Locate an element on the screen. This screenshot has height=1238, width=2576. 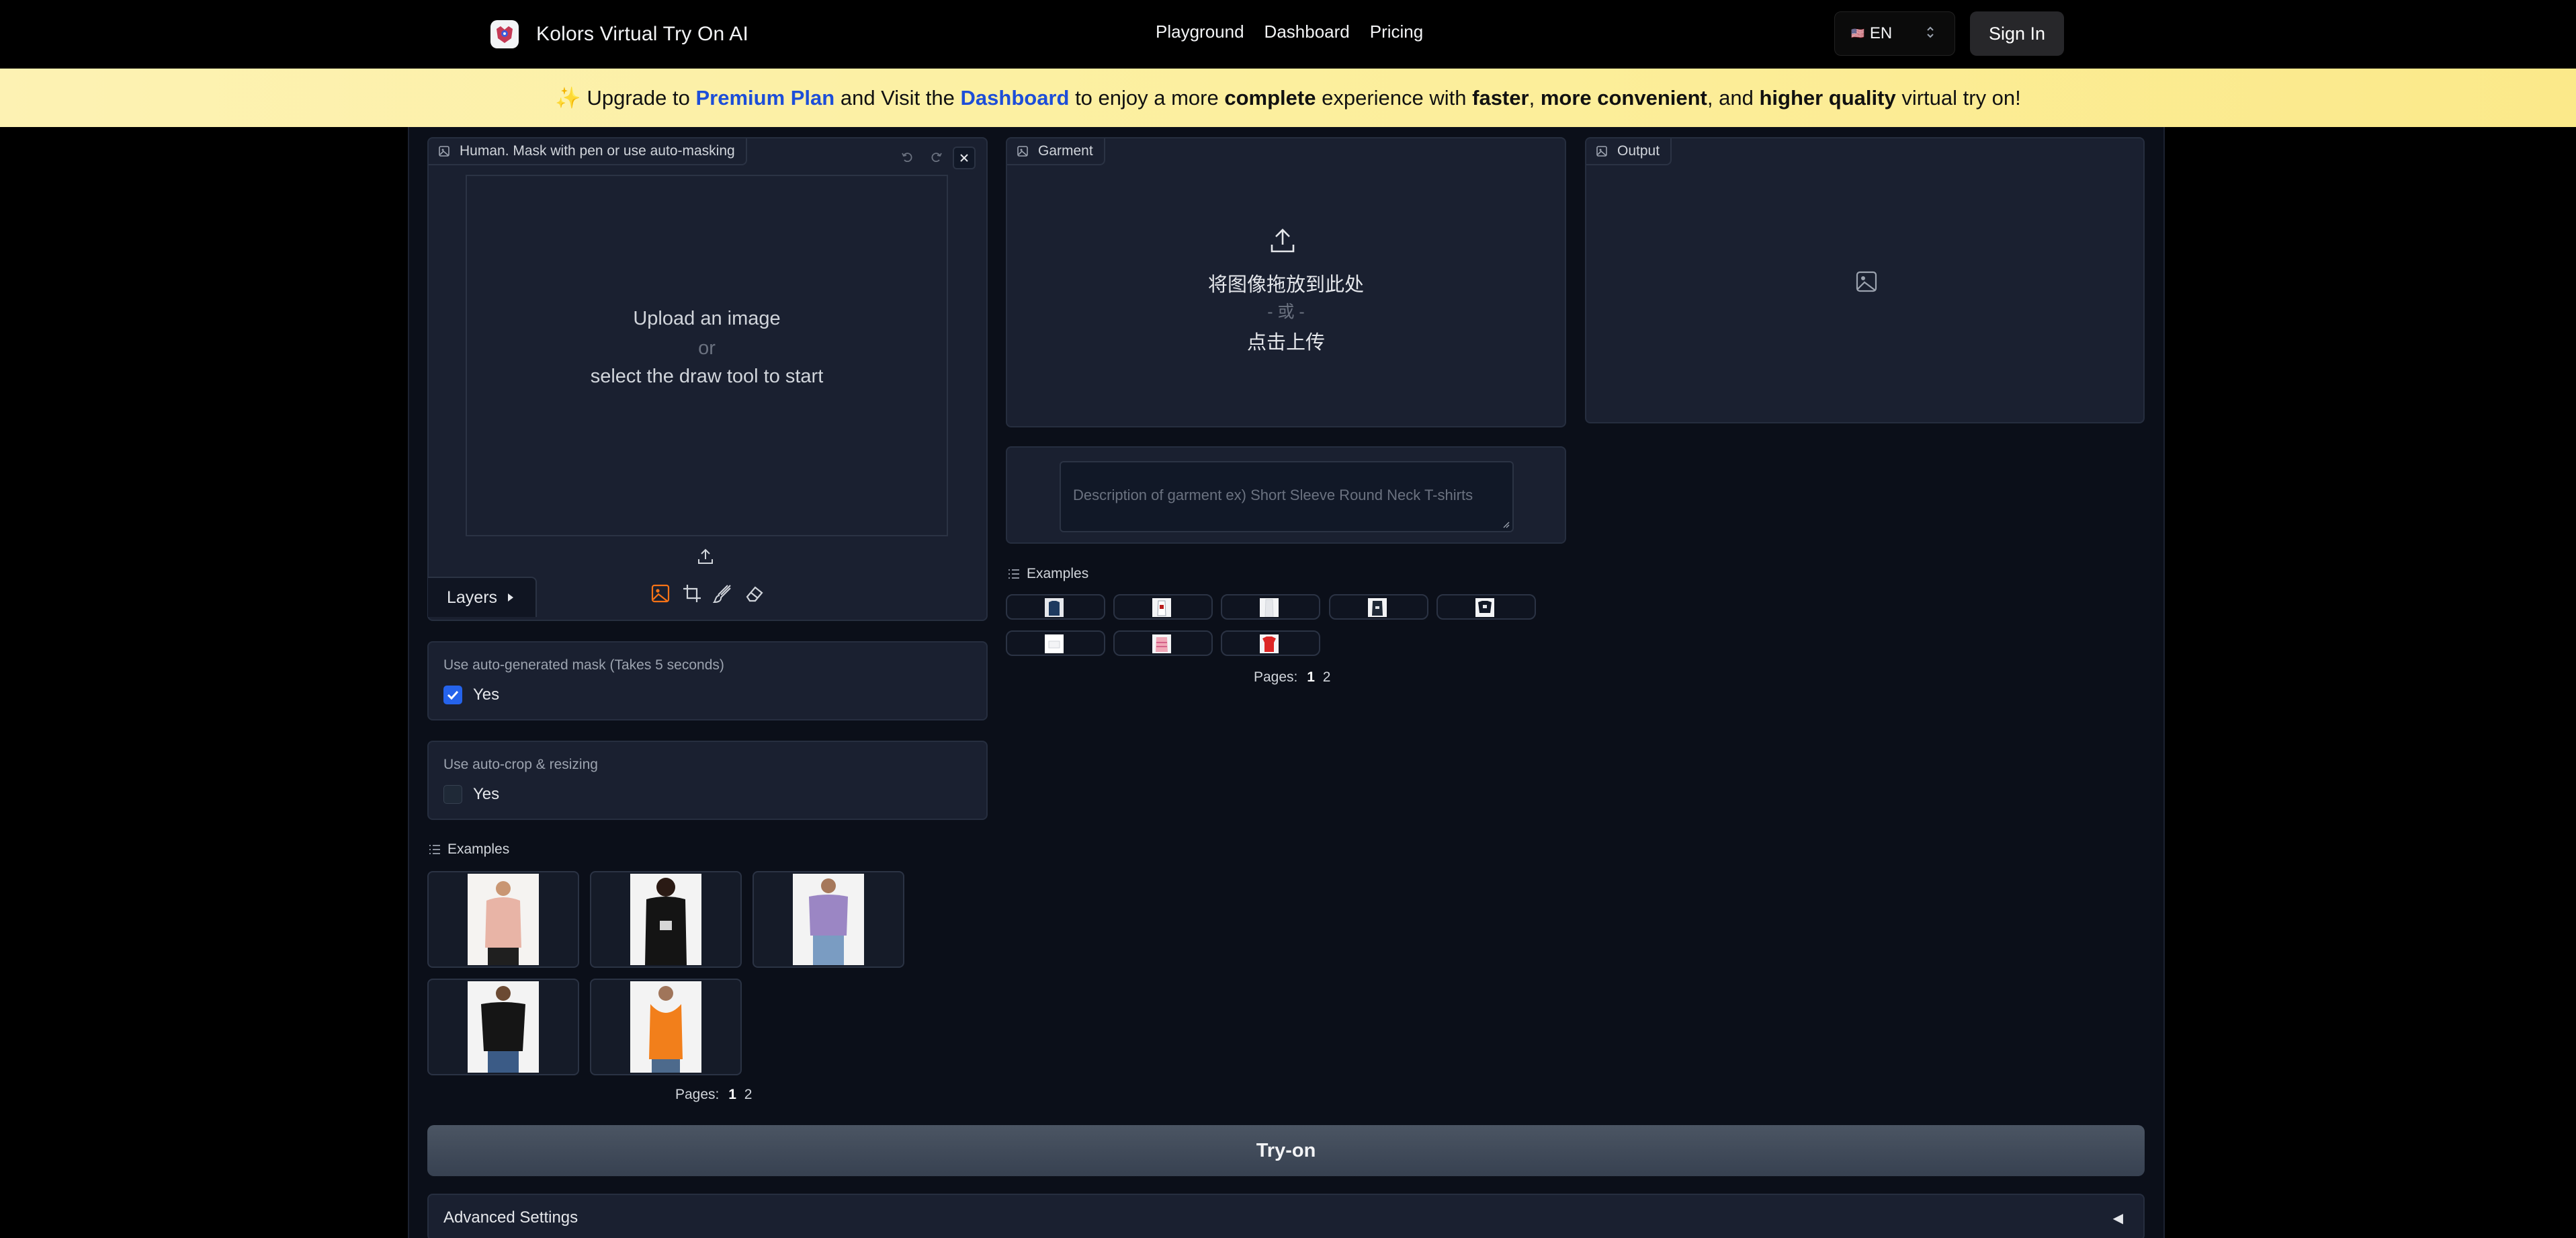
logo-icon is located at coordinates (504, 34).